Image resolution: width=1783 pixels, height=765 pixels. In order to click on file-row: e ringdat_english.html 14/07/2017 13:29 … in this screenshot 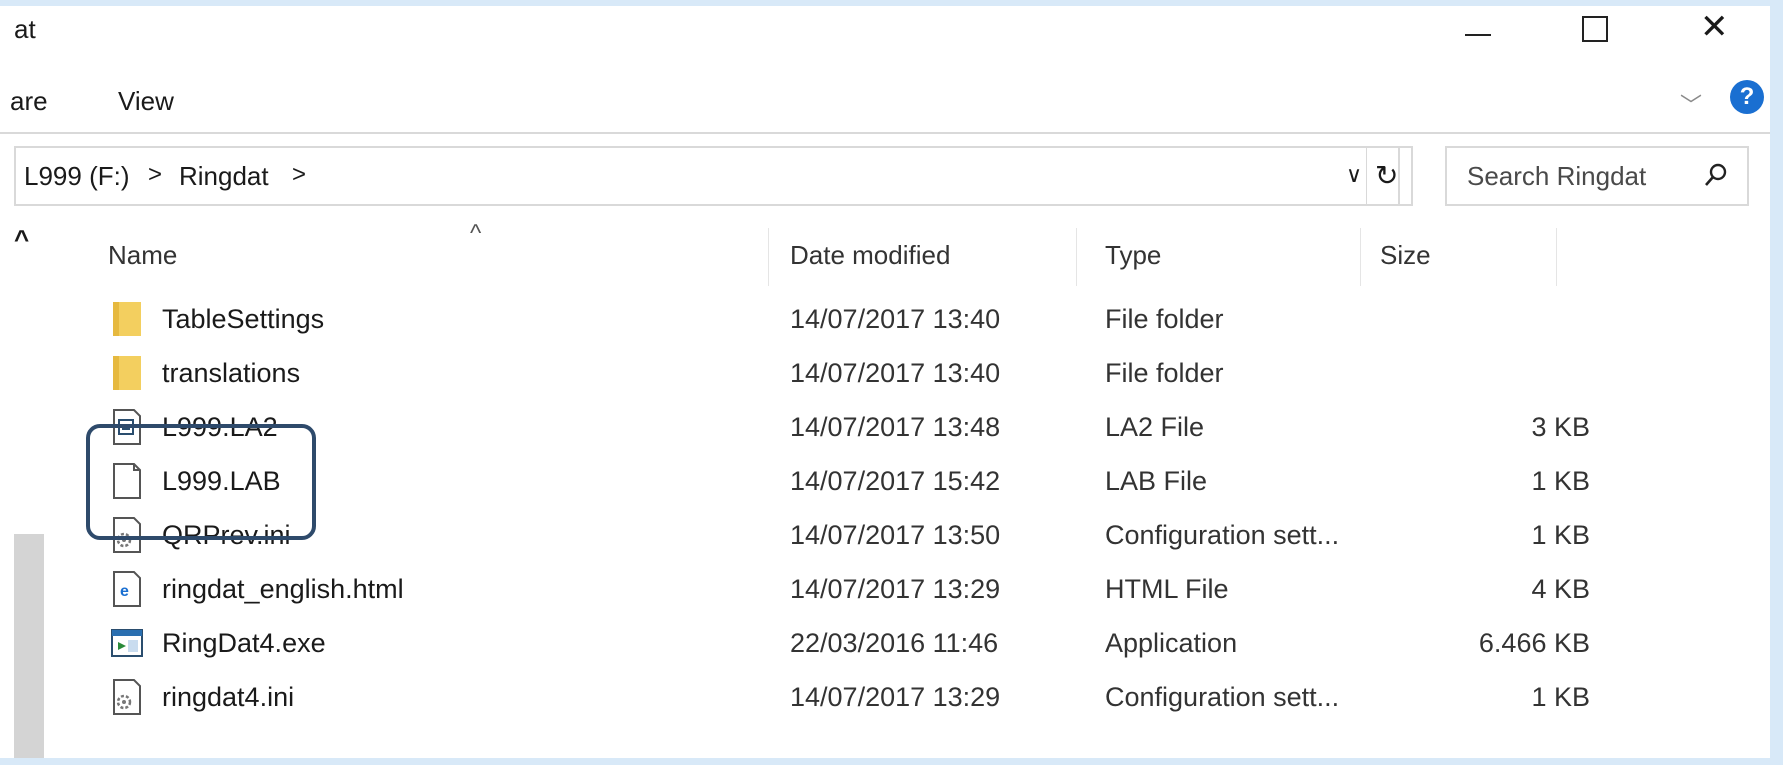, I will do `click(885, 589)`.